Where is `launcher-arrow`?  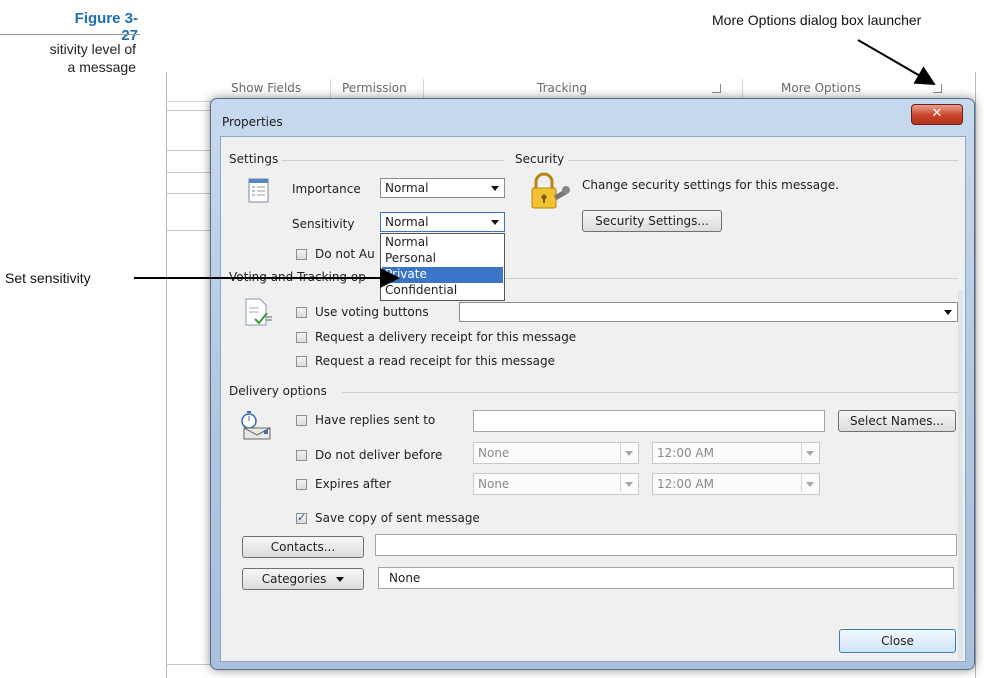 launcher-arrow is located at coordinates (896, 62).